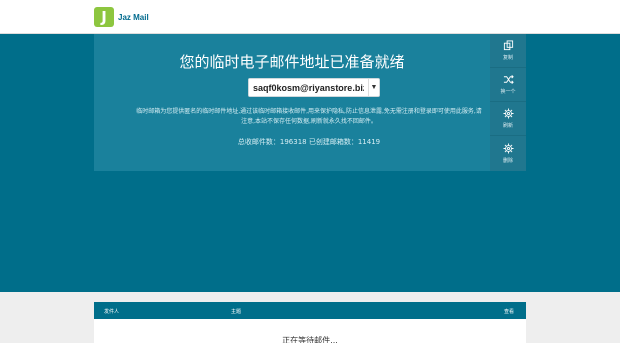 The image size is (620, 343). I want to click on copy-button-label: 复制, so click(507, 58).